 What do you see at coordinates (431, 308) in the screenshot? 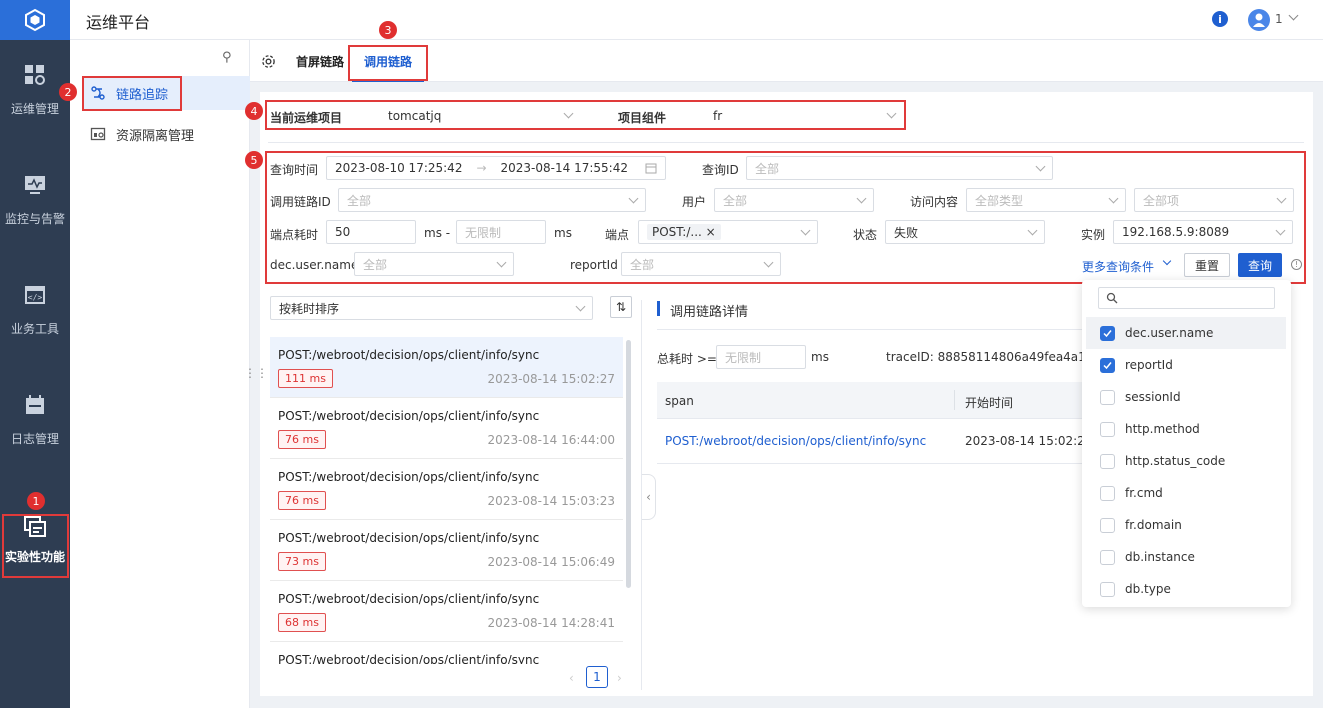
I see `sort-select: 按耗时排序` at bounding box center [431, 308].